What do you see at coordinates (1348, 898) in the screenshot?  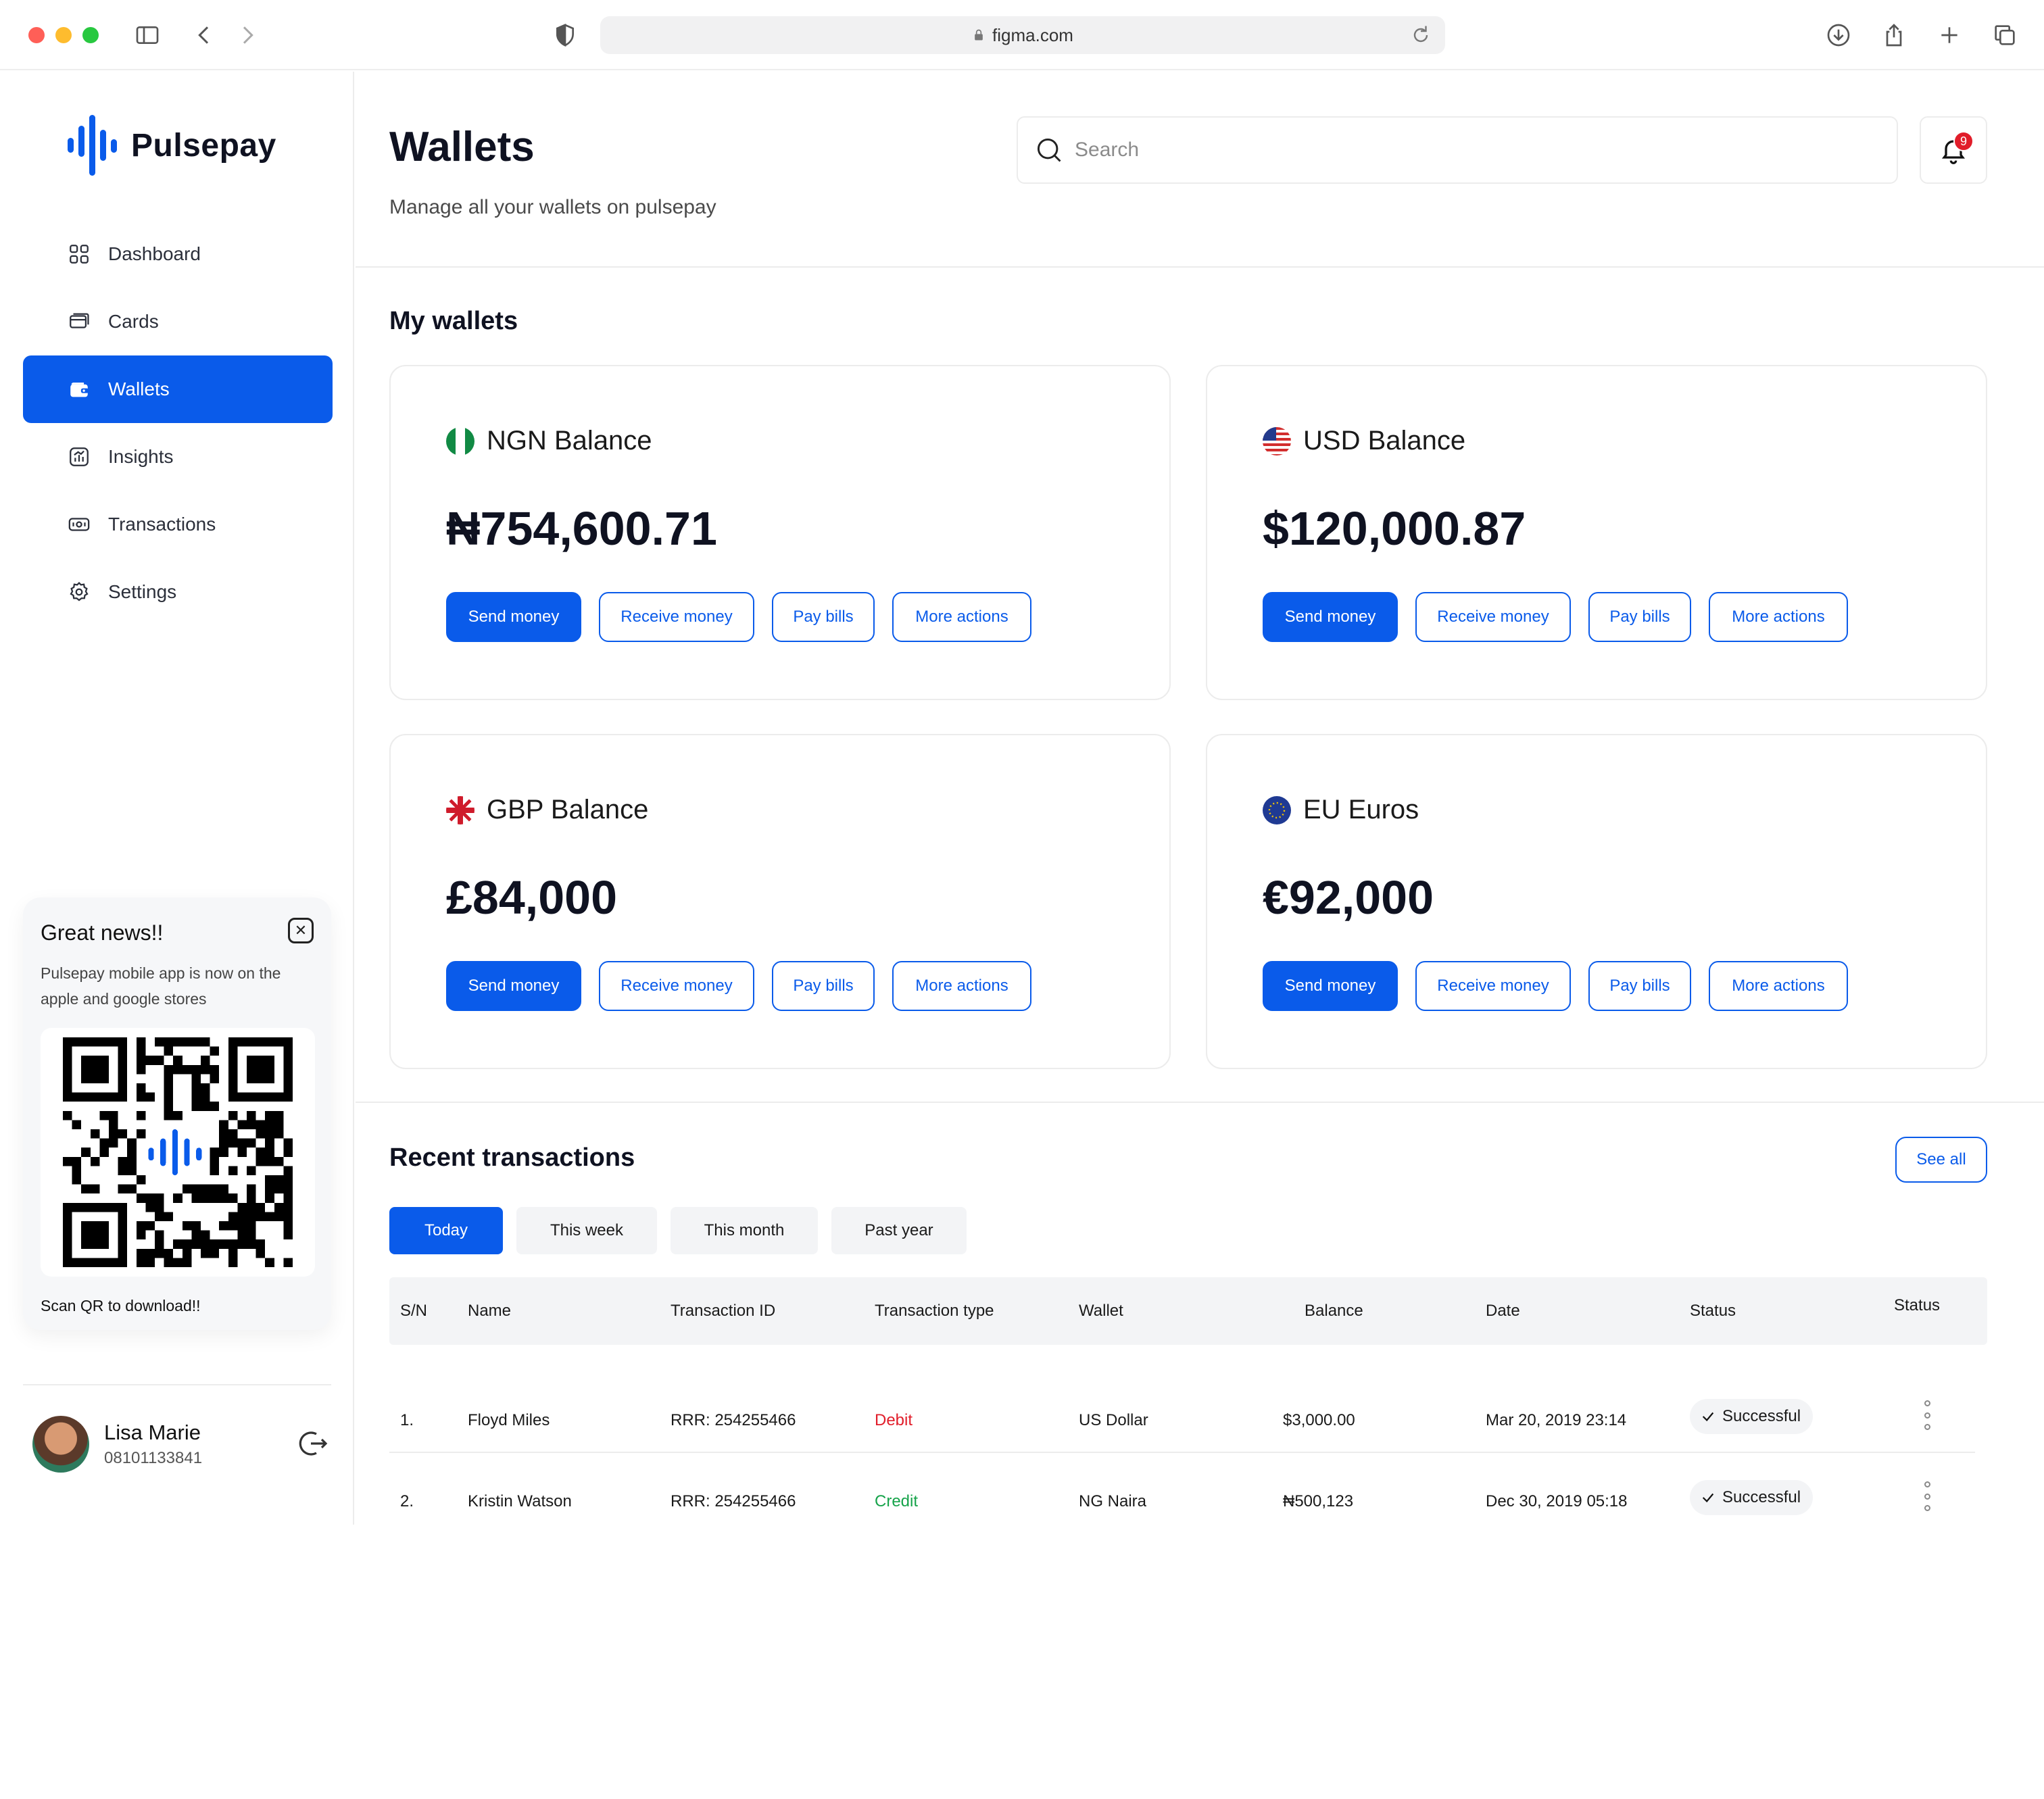 I see `wallet-balance: €92,000` at bounding box center [1348, 898].